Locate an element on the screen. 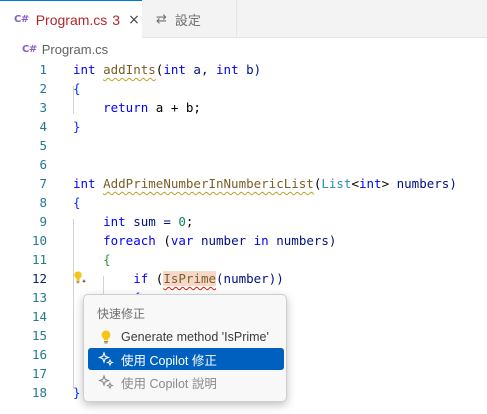  tab-settings: ⇄ 設定 is located at coordinates (189, 19).